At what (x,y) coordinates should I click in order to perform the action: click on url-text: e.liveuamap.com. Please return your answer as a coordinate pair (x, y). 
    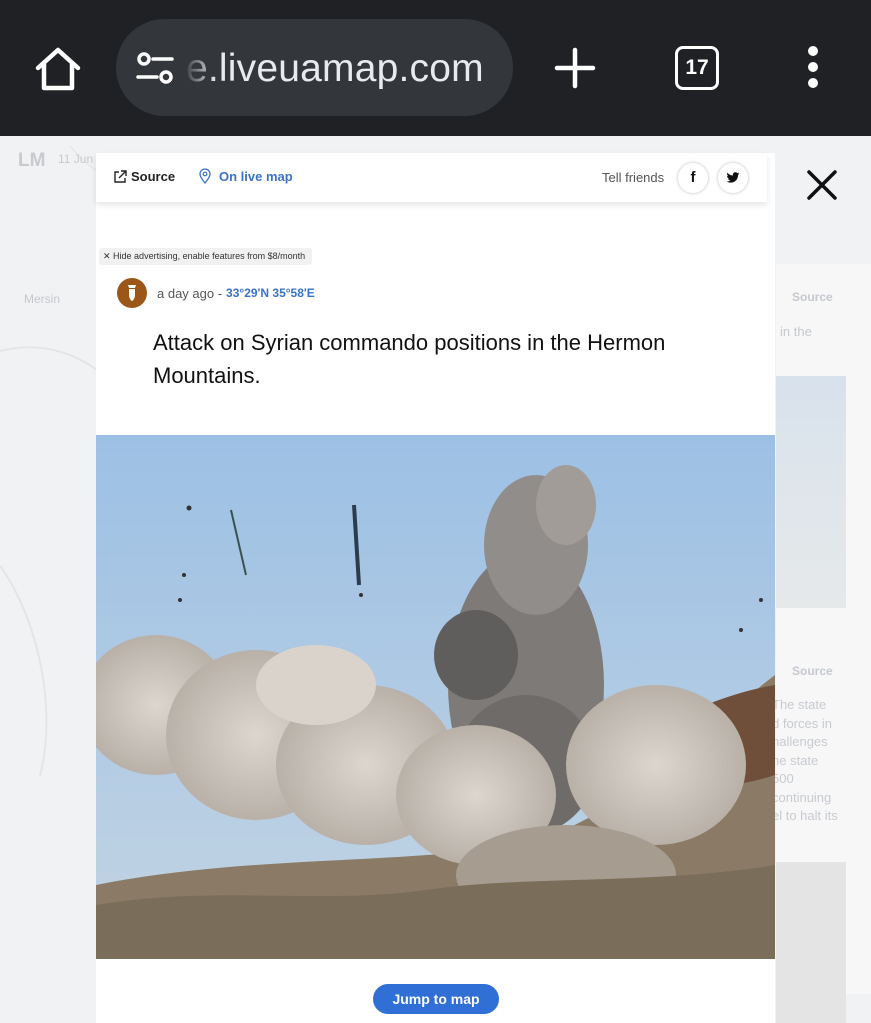
    Looking at the image, I should click on (335, 68).